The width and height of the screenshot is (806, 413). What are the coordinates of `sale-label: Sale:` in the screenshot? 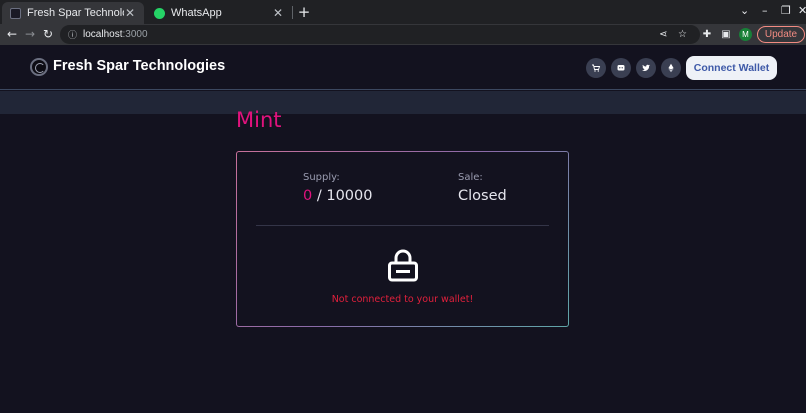 It's located at (470, 177).